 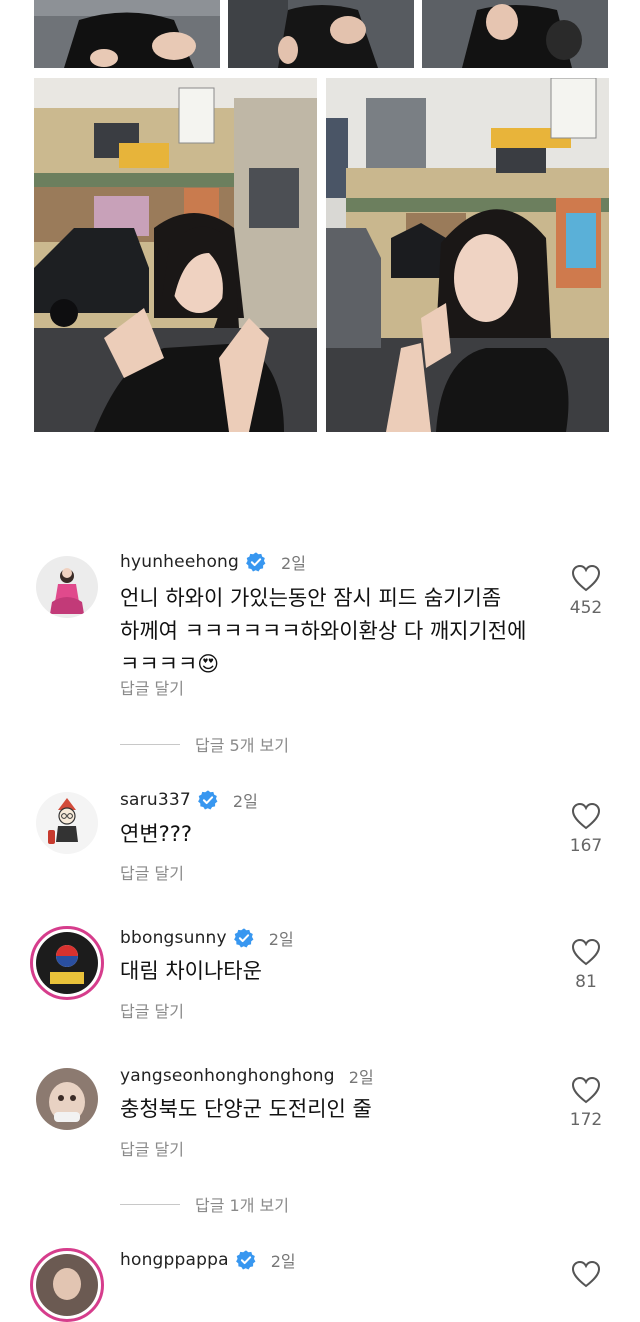 I want to click on comment-header: bbongsunny 2일, so click(x=207, y=938).